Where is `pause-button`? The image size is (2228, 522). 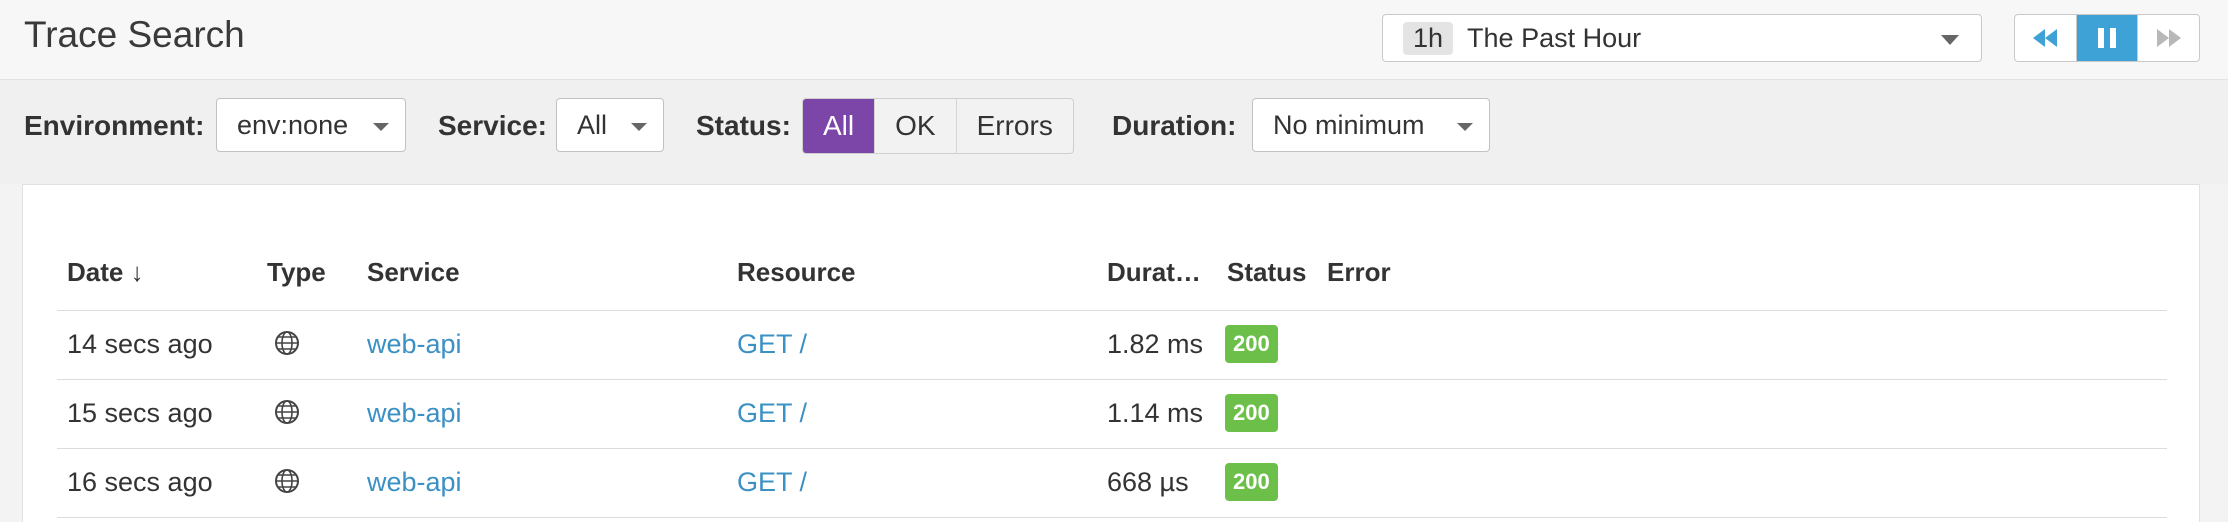 pause-button is located at coordinates (2107, 38).